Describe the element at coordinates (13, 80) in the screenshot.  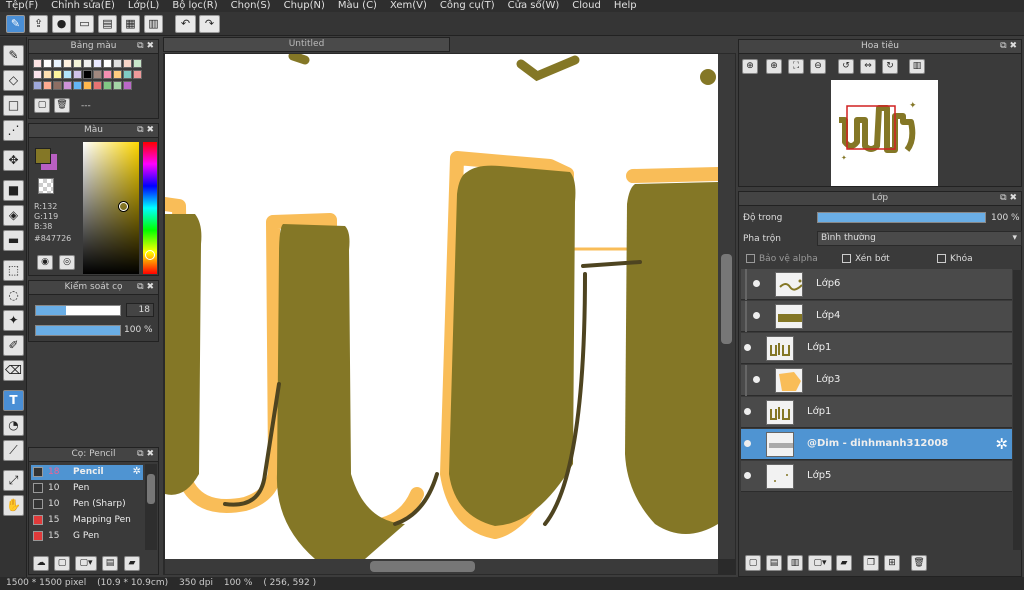
I see `eraser-tool-icon: ◇` at that location.